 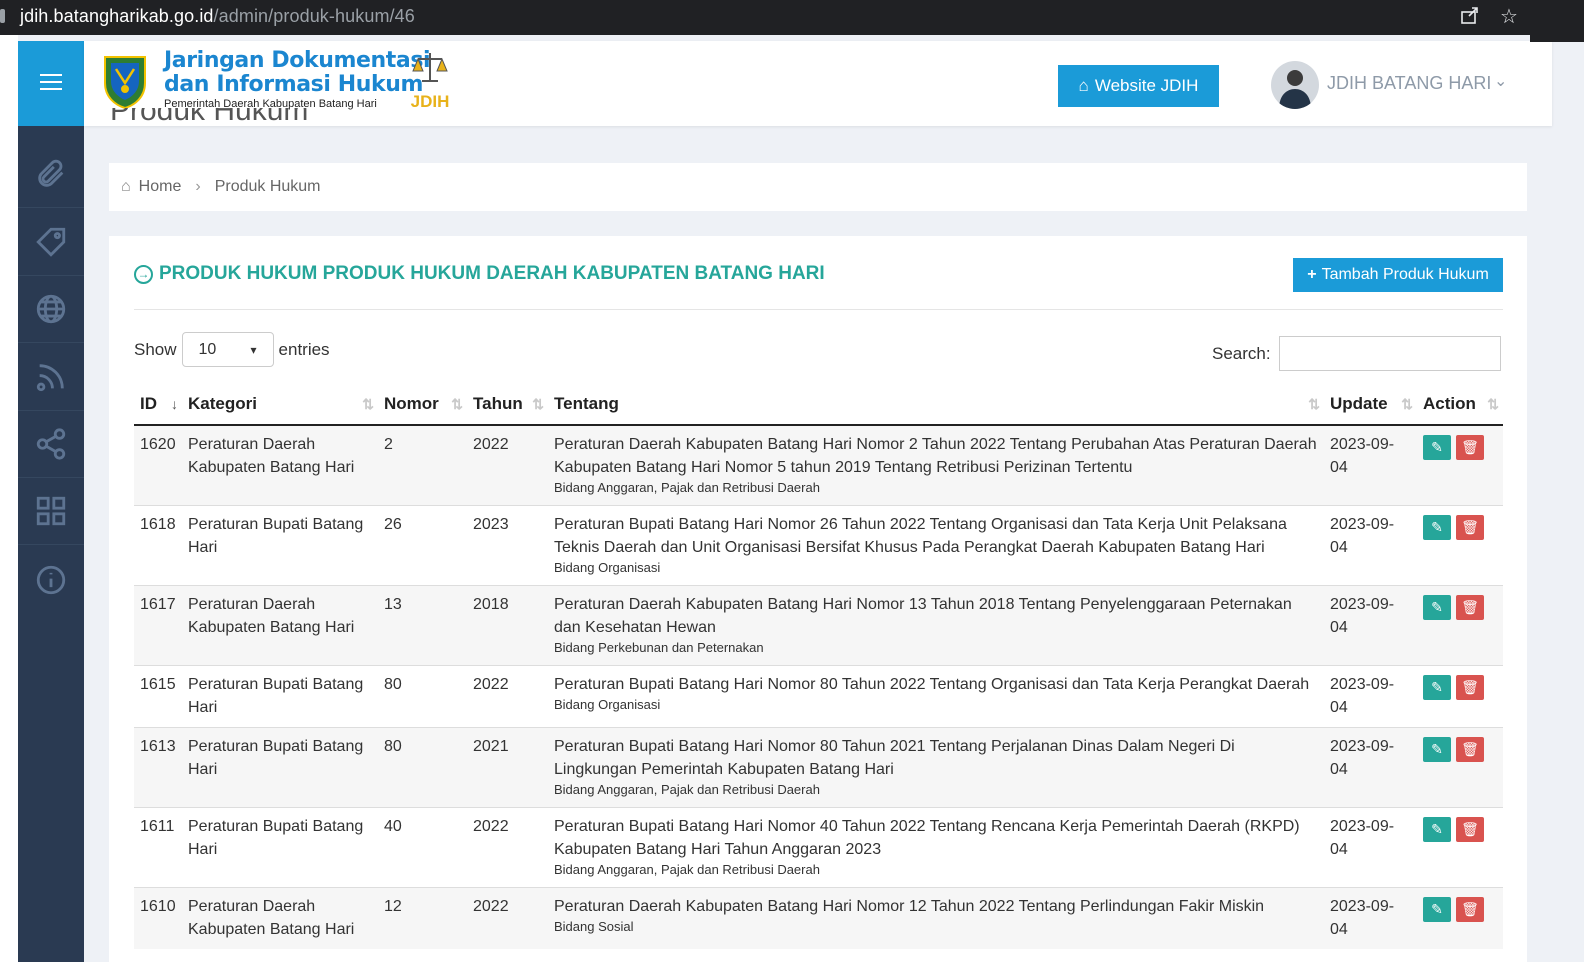 What do you see at coordinates (936, 405) in the screenshot?
I see `column-header-tentang: Tentang ⇅` at bounding box center [936, 405].